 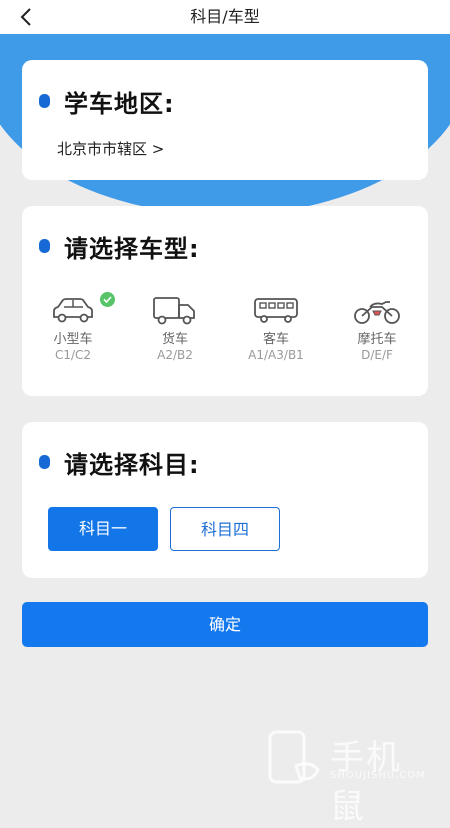 I want to click on vehicle-name: 货车, so click(x=174, y=339).